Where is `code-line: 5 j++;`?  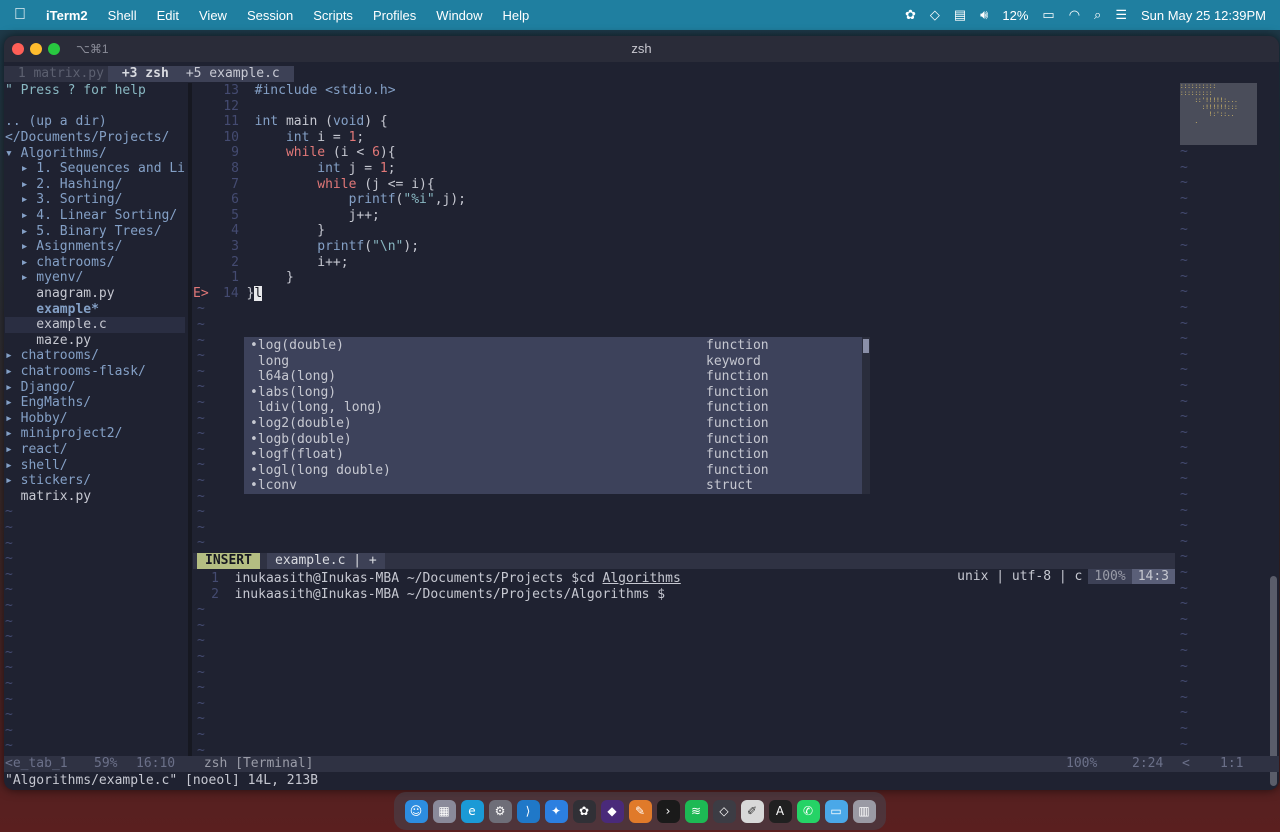
code-line: 5 j++; is located at coordinates (286, 216).